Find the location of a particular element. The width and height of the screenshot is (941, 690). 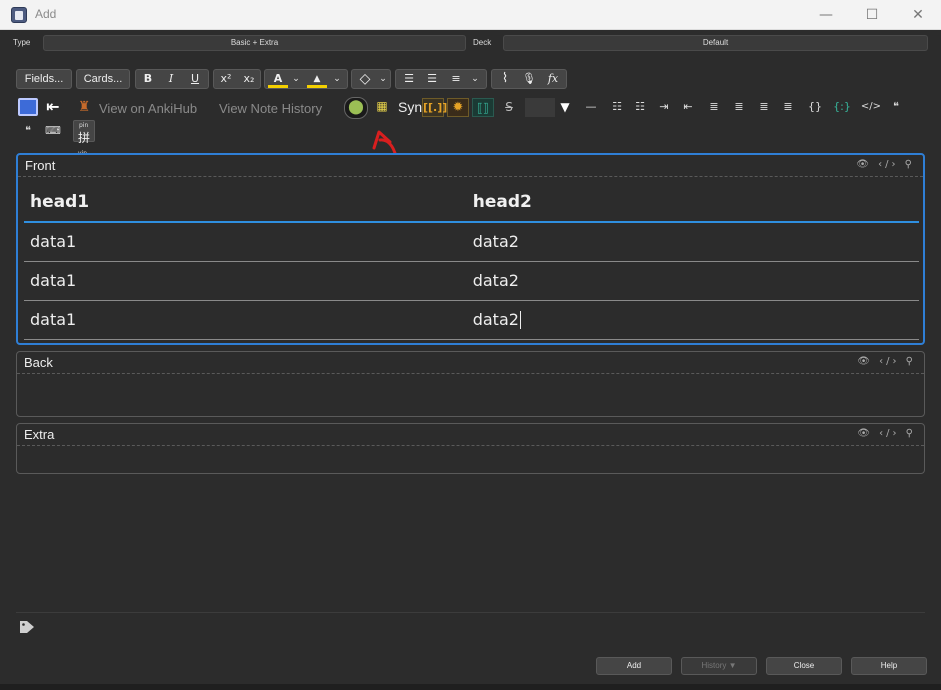

paperclip-icon: ⌇ is located at coordinates (505, 79).